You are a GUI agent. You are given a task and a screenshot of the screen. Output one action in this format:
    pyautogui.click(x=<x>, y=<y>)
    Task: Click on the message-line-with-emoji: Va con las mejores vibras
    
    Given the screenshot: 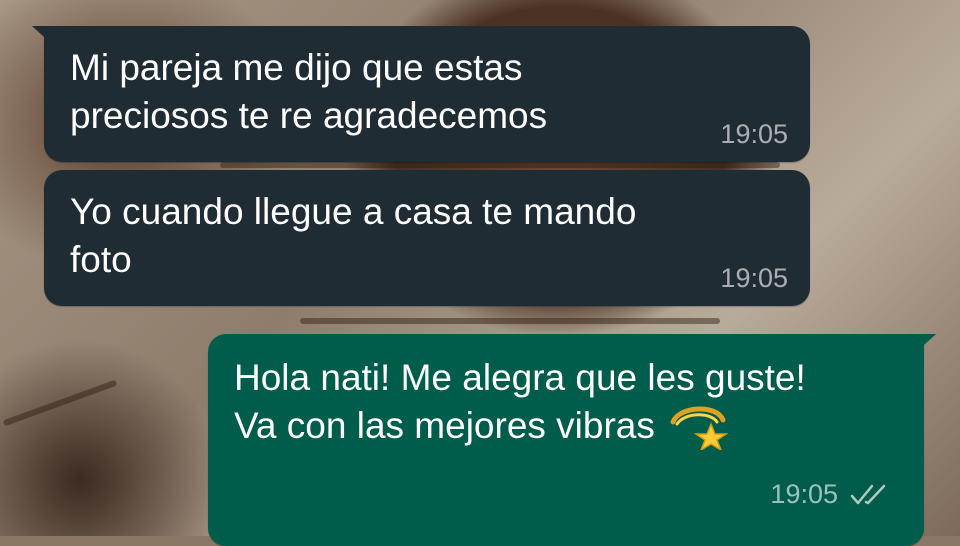 What is the action you would take?
    pyautogui.click(x=566, y=427)
    